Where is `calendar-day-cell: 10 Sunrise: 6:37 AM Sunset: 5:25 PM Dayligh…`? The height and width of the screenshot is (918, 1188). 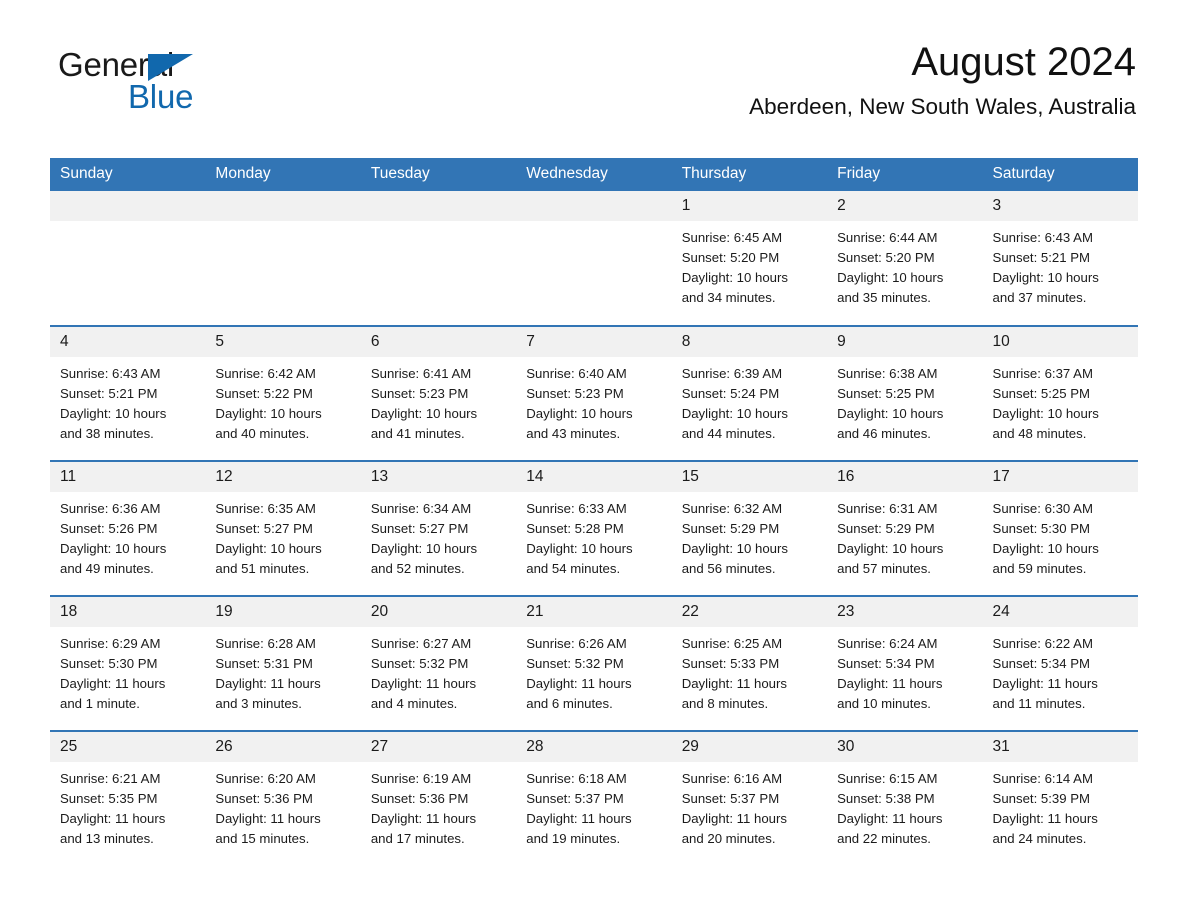 calendar-day-cell: 10 Sunrise: 6:37 AM Sunset: 5:25 PM Dayligh… is located at coordinates (1060, 393).